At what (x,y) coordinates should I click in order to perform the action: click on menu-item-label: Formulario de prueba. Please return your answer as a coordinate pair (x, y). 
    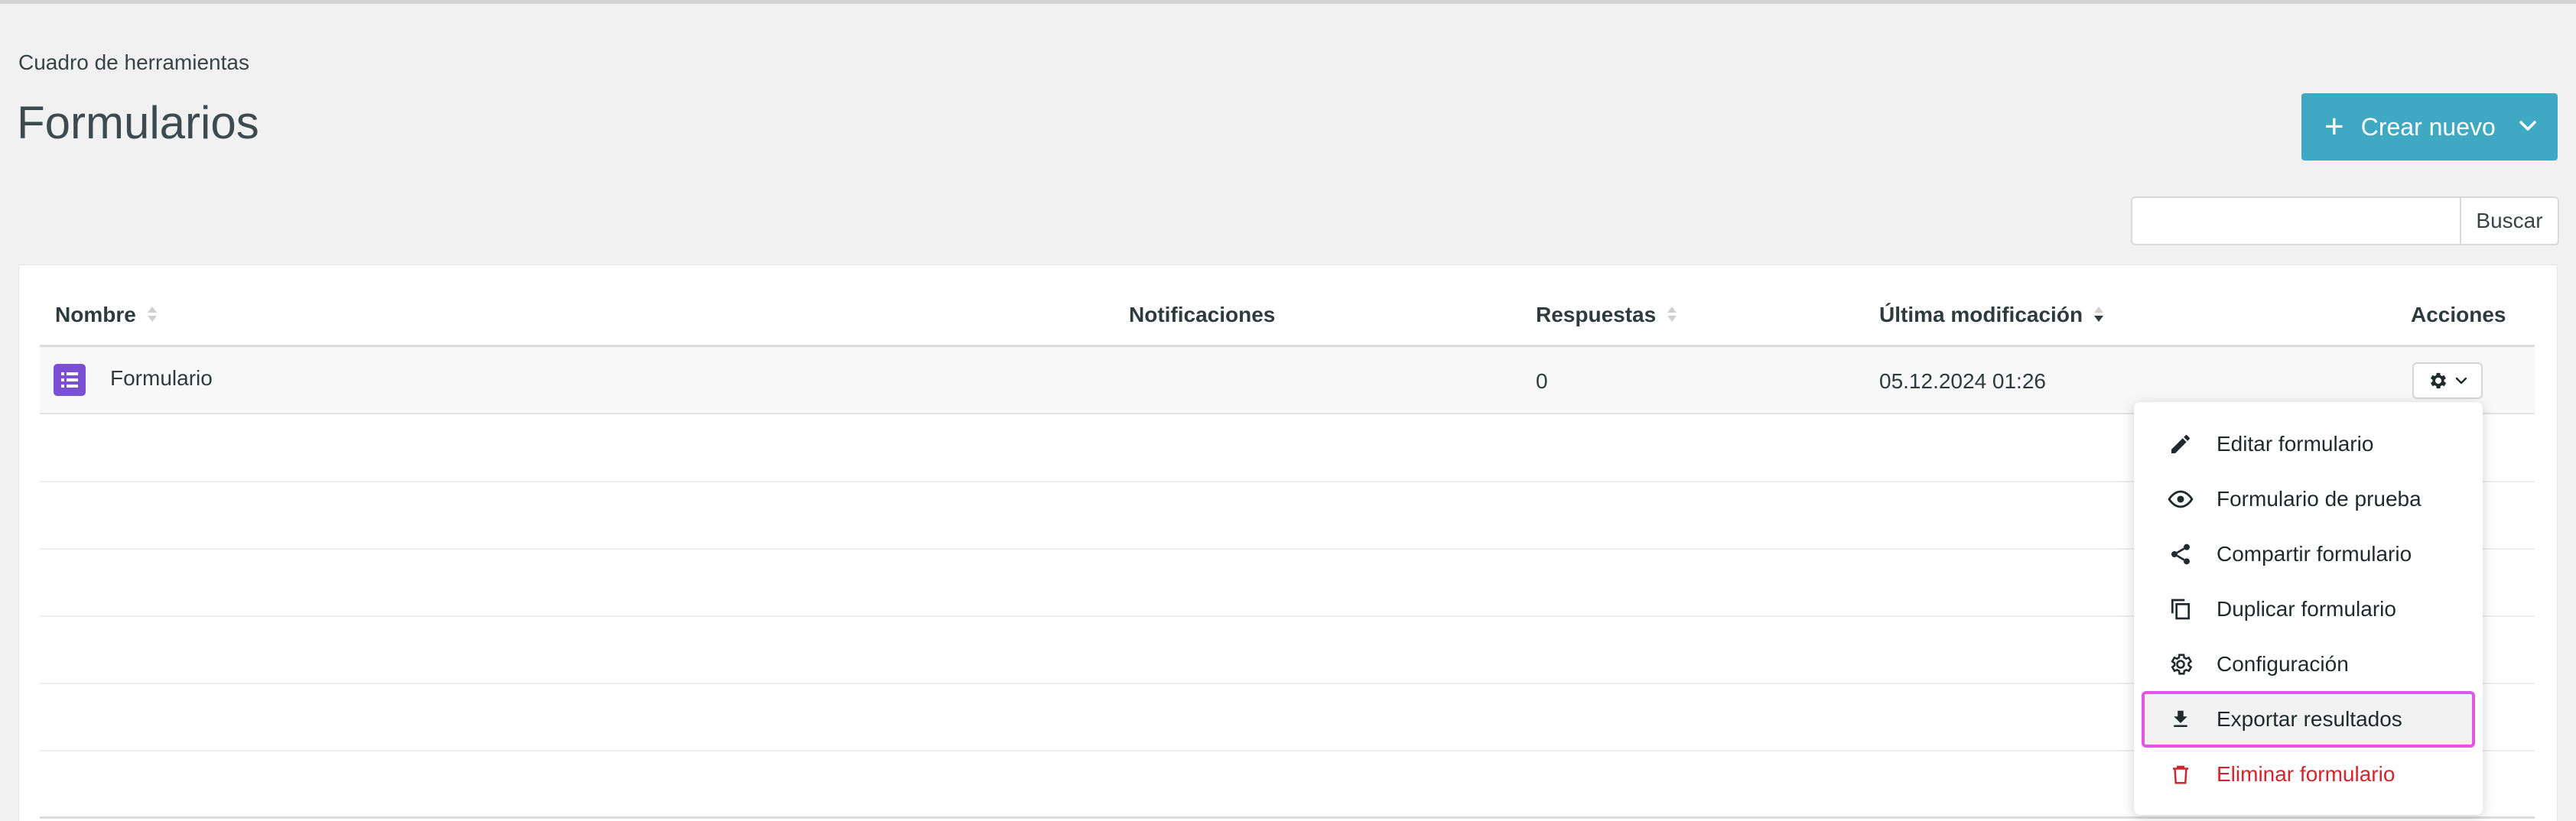
    Looking at the image, I should click on (2319, 499).